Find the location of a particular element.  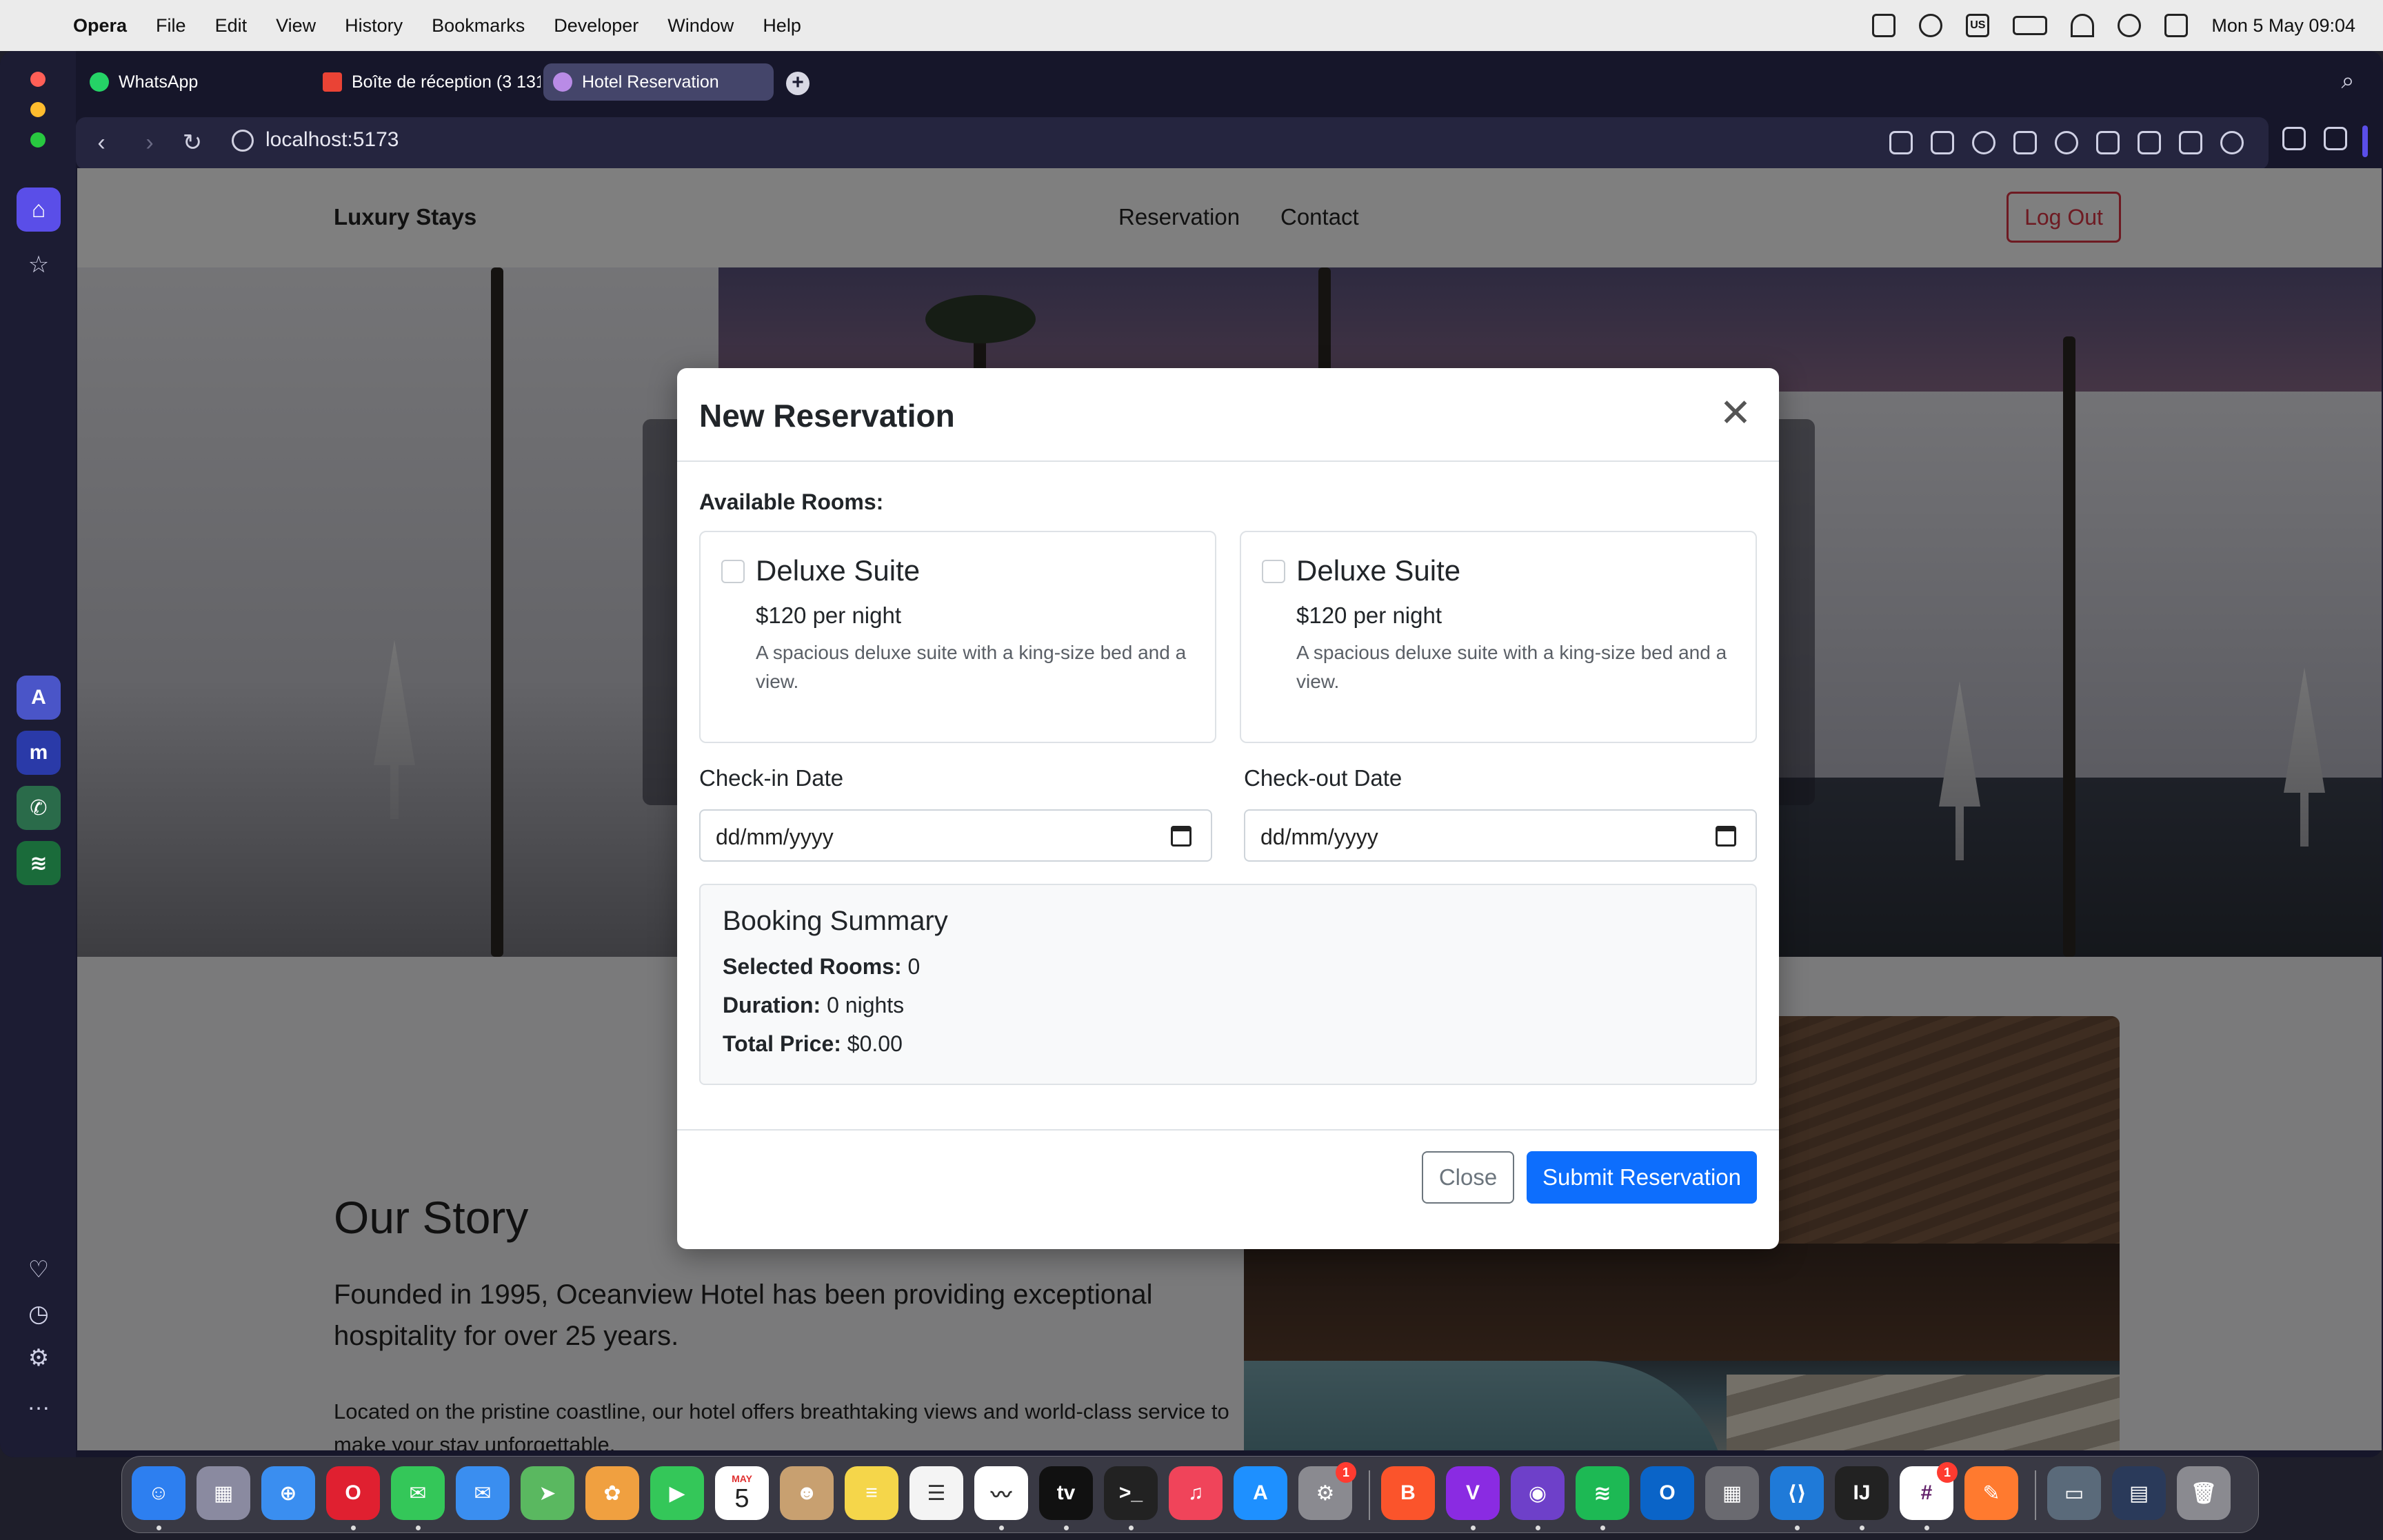

downloads-icon is located at coordinates (2108, 143).